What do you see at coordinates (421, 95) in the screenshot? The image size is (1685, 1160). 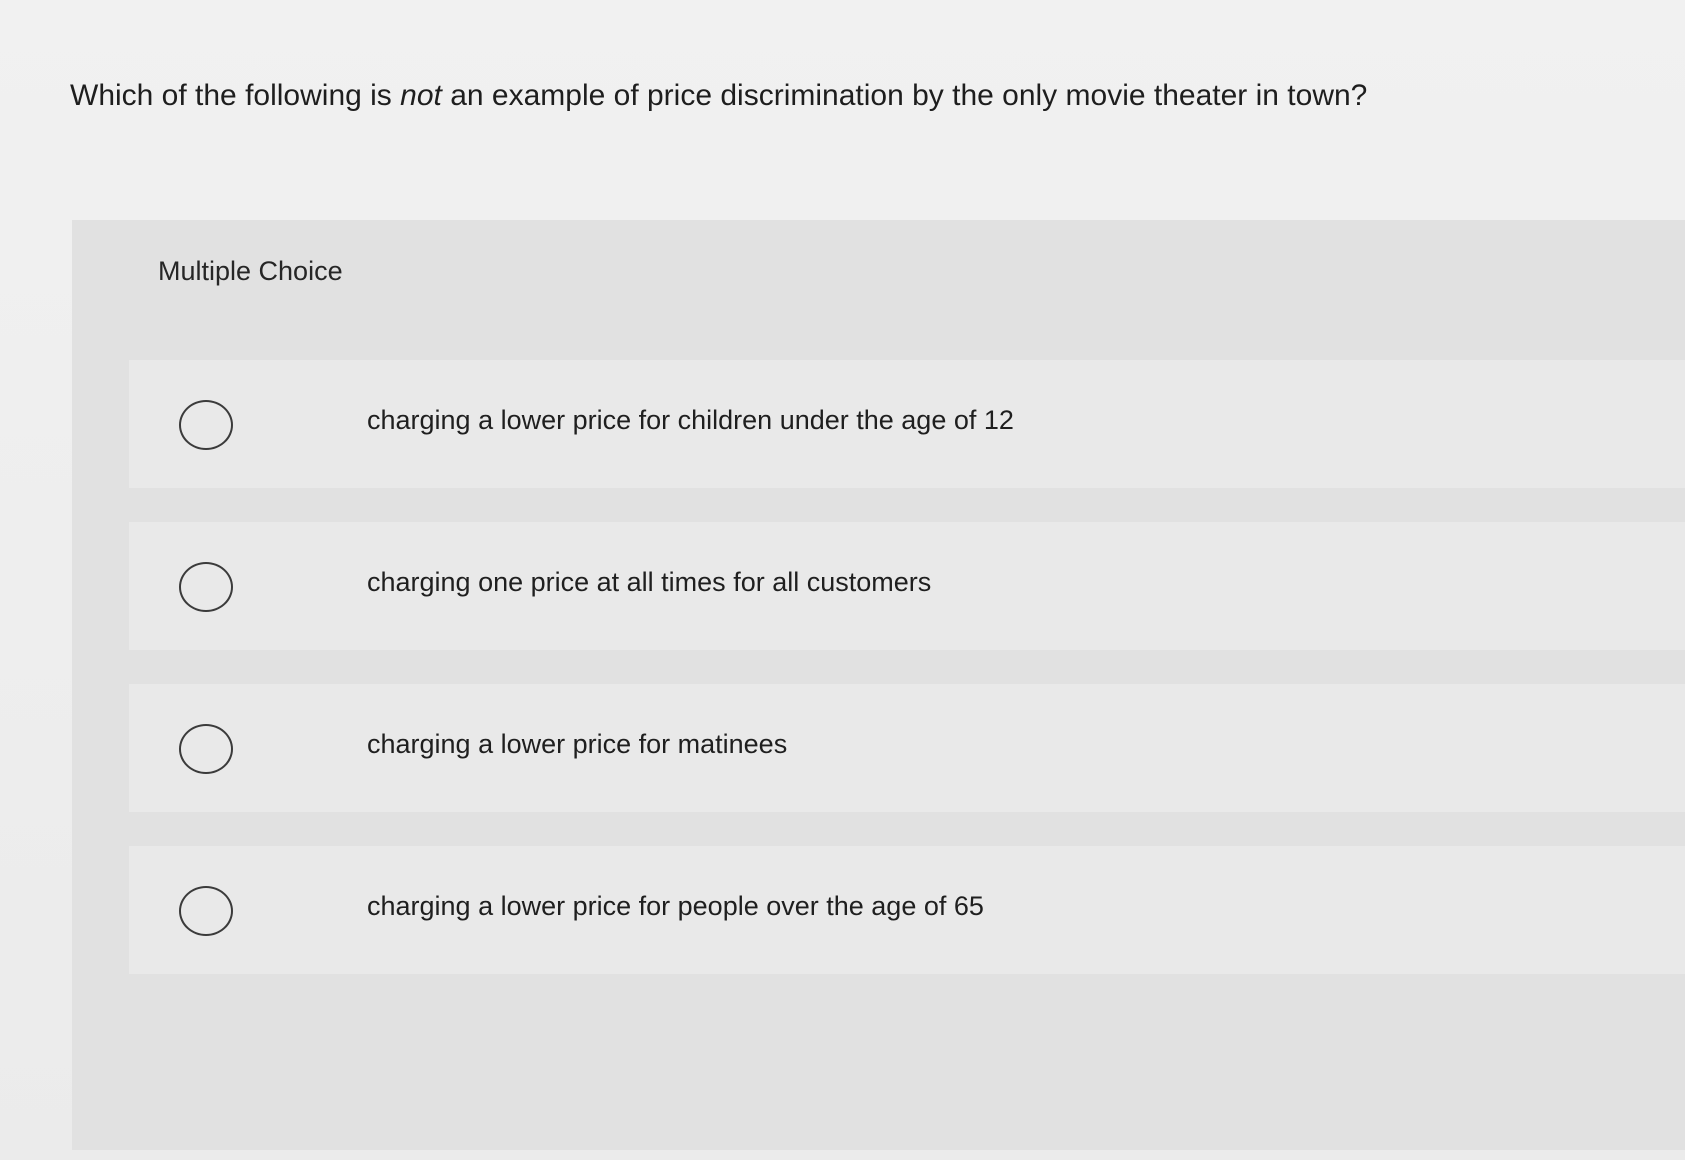 I see `question-emphasis: not` at bounding box center [421, 95].